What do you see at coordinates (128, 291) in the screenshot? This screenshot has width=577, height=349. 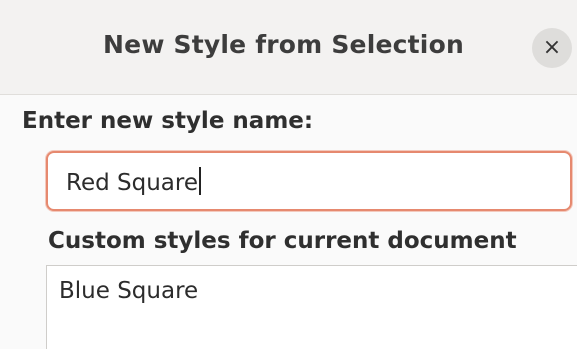 I see `list-item: Blue Square` at bounding box center [128, 291].